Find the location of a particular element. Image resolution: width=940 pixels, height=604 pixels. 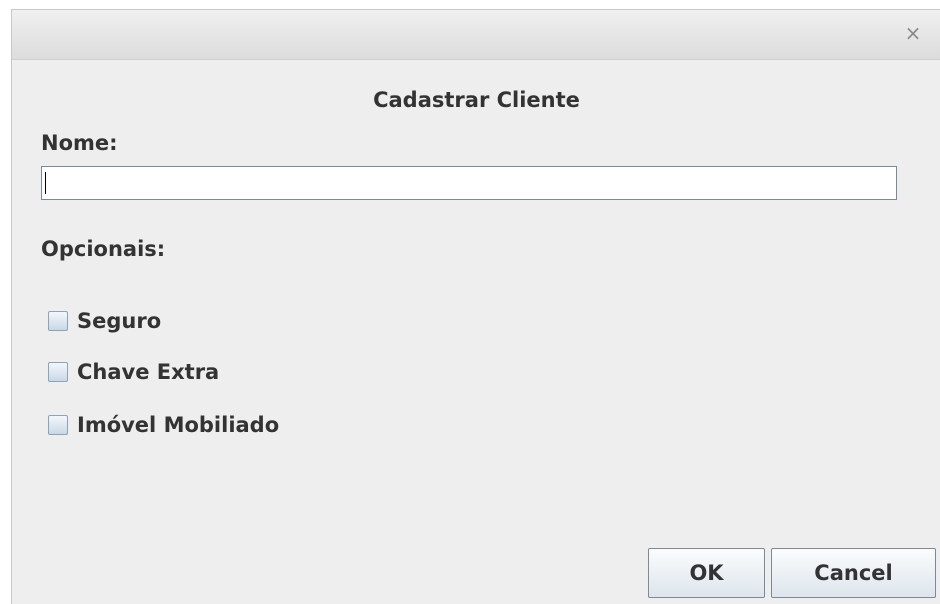

text-caret is located at coordinates (45, 183).